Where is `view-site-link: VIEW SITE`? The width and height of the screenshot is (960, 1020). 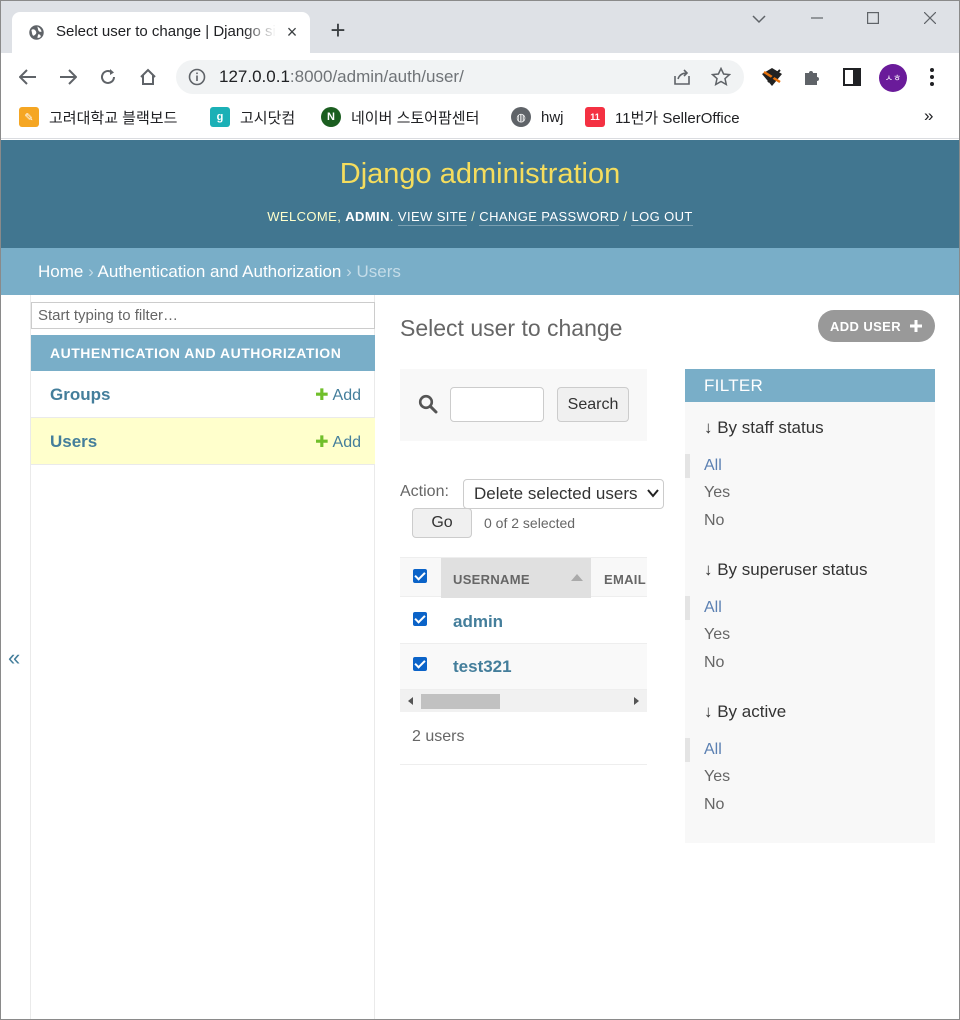
view-site-link: VIEW SITE is located at coordinates (432, 217).